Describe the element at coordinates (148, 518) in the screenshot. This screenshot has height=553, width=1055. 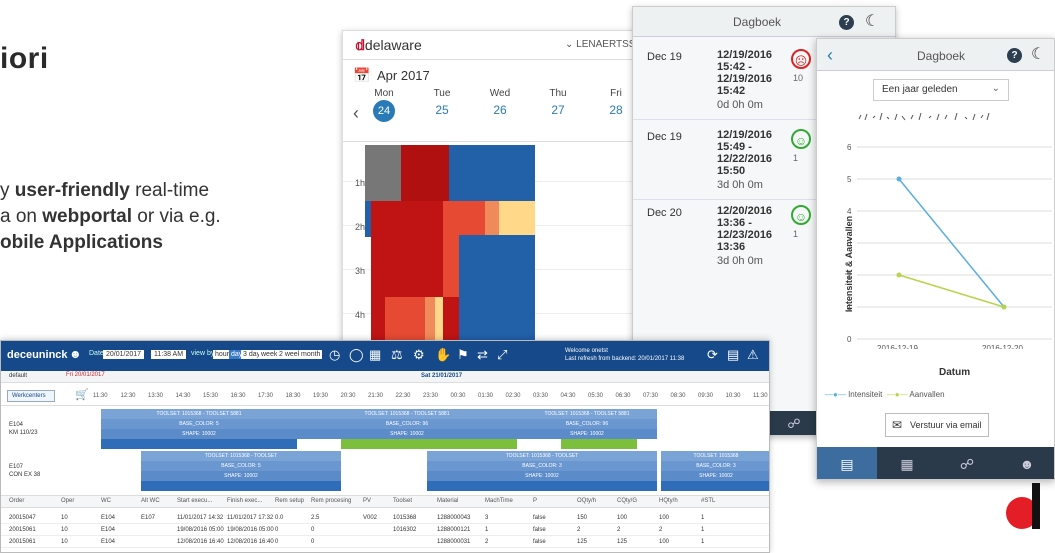
I see `table-cell: E107` at that location.